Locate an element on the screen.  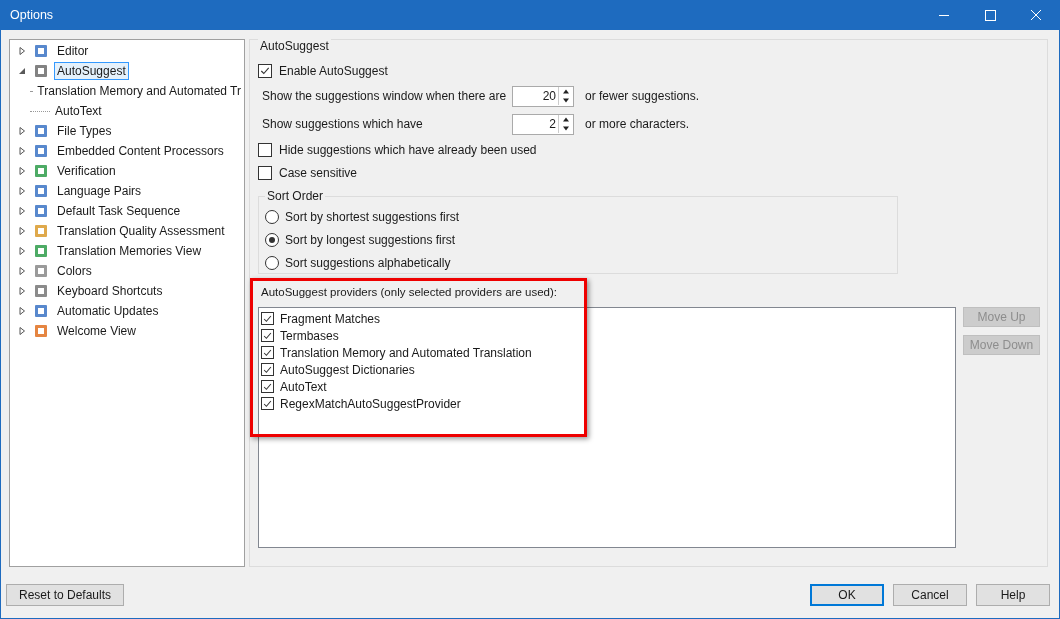
dialog-button: OK is located at coordinates (847, 595).